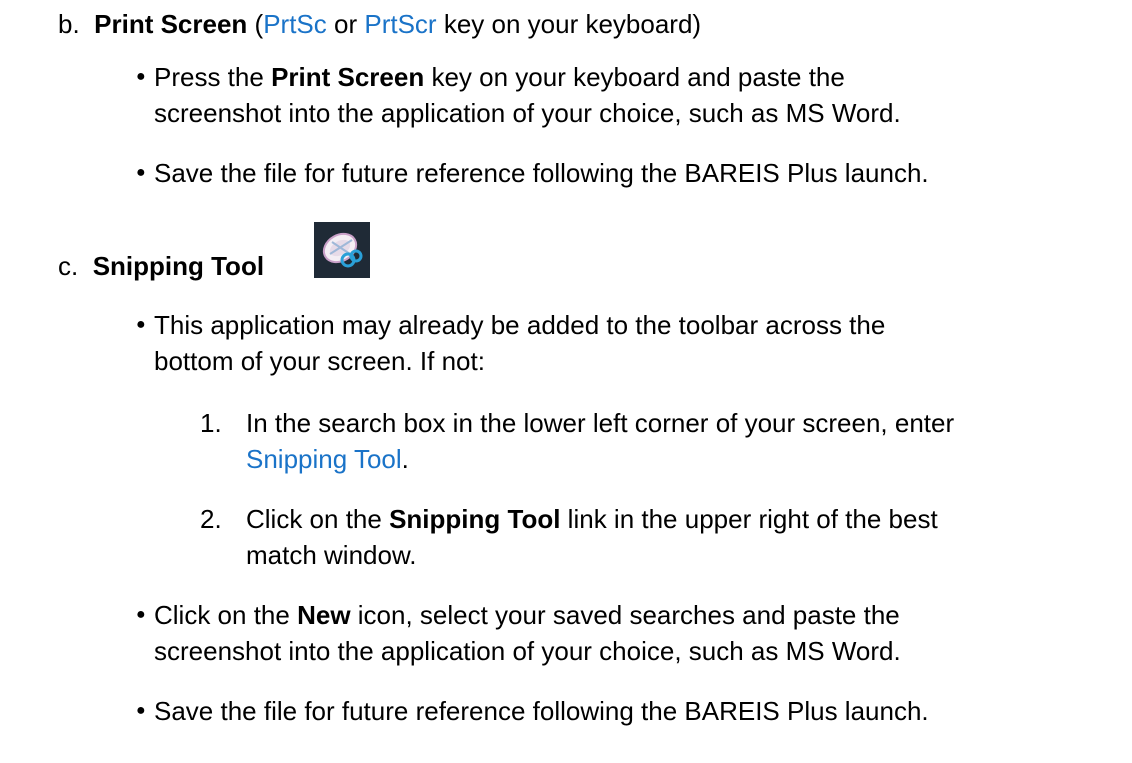 Image resolution: width=1132 pixels, height=763 pixels. Describe the element at coordinates (569, 24) in the screenshot. I see `section-b-rest: key on your keyboard)` at that location.